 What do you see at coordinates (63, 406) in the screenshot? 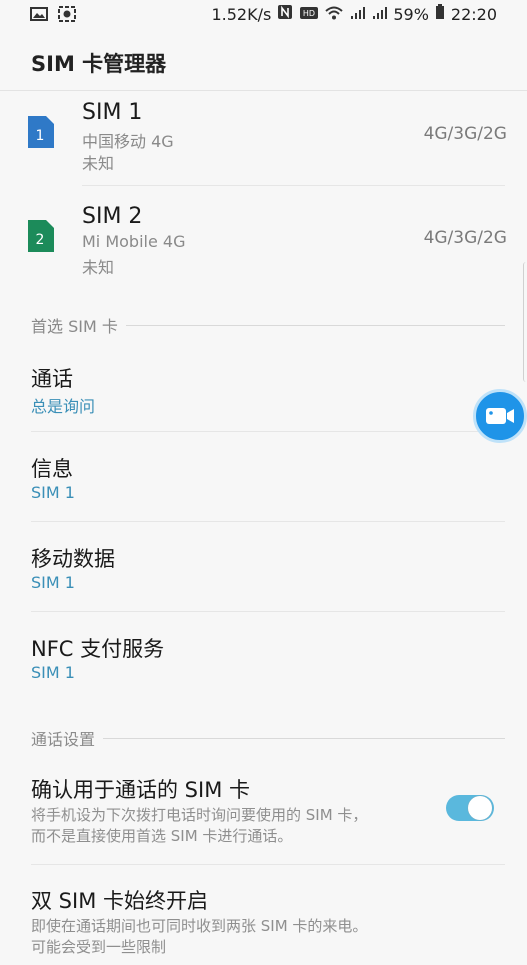
I see `pref-value: 总是询问` at bounding box center [63, 406].